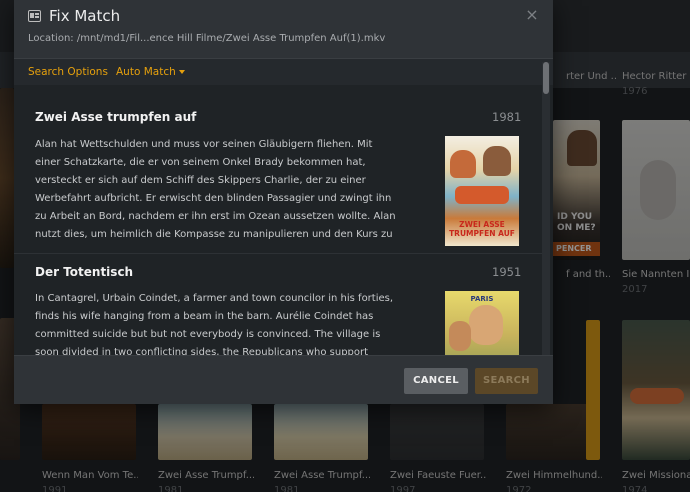 The width and height of the screenshot is (690, 492). I want to click on result-title: Der Totentisch, so click(84, 272).